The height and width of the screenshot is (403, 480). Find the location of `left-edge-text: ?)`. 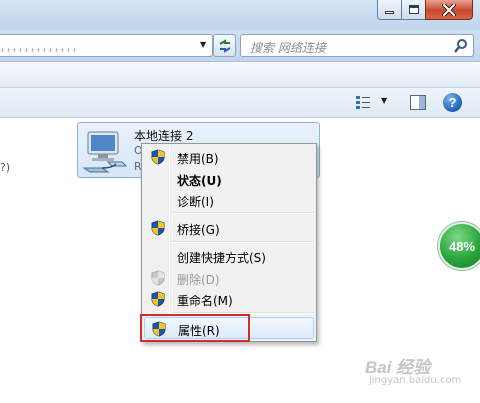

left-edge-text: ?) is located at coordinates (5, 167).